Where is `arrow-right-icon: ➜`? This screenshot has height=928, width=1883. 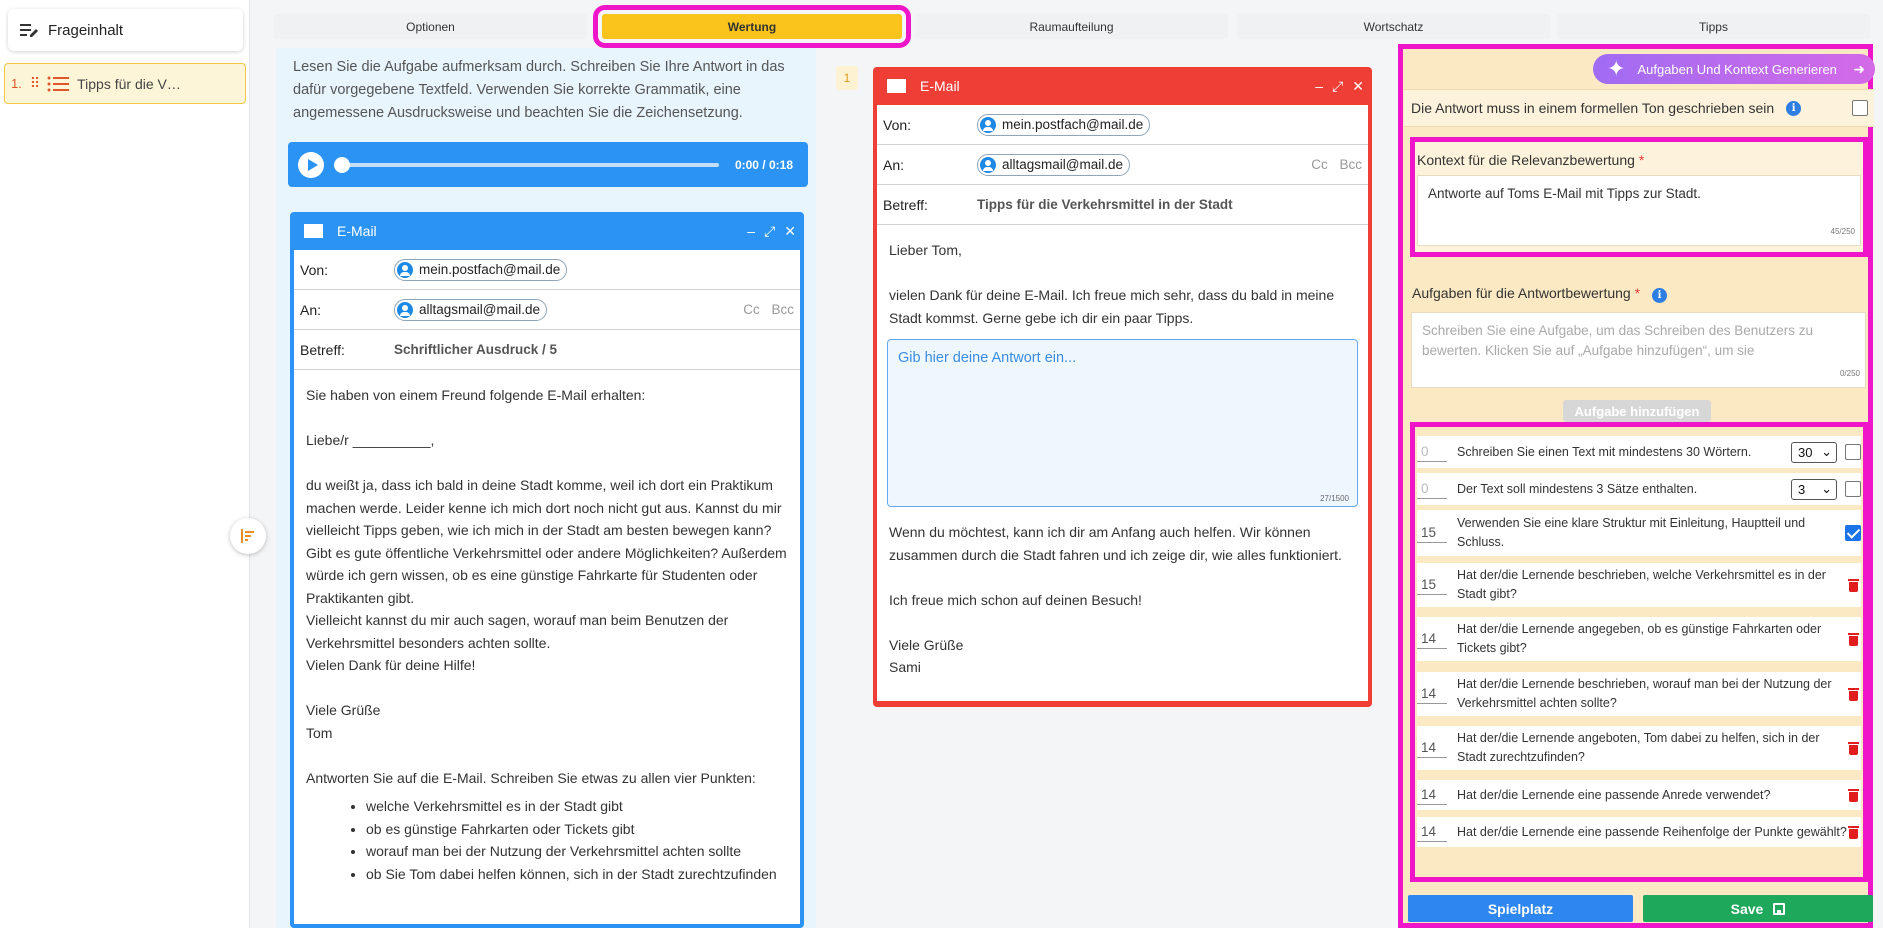
arrow-right-icon: ➜ is located at coordinates (1859, 68).